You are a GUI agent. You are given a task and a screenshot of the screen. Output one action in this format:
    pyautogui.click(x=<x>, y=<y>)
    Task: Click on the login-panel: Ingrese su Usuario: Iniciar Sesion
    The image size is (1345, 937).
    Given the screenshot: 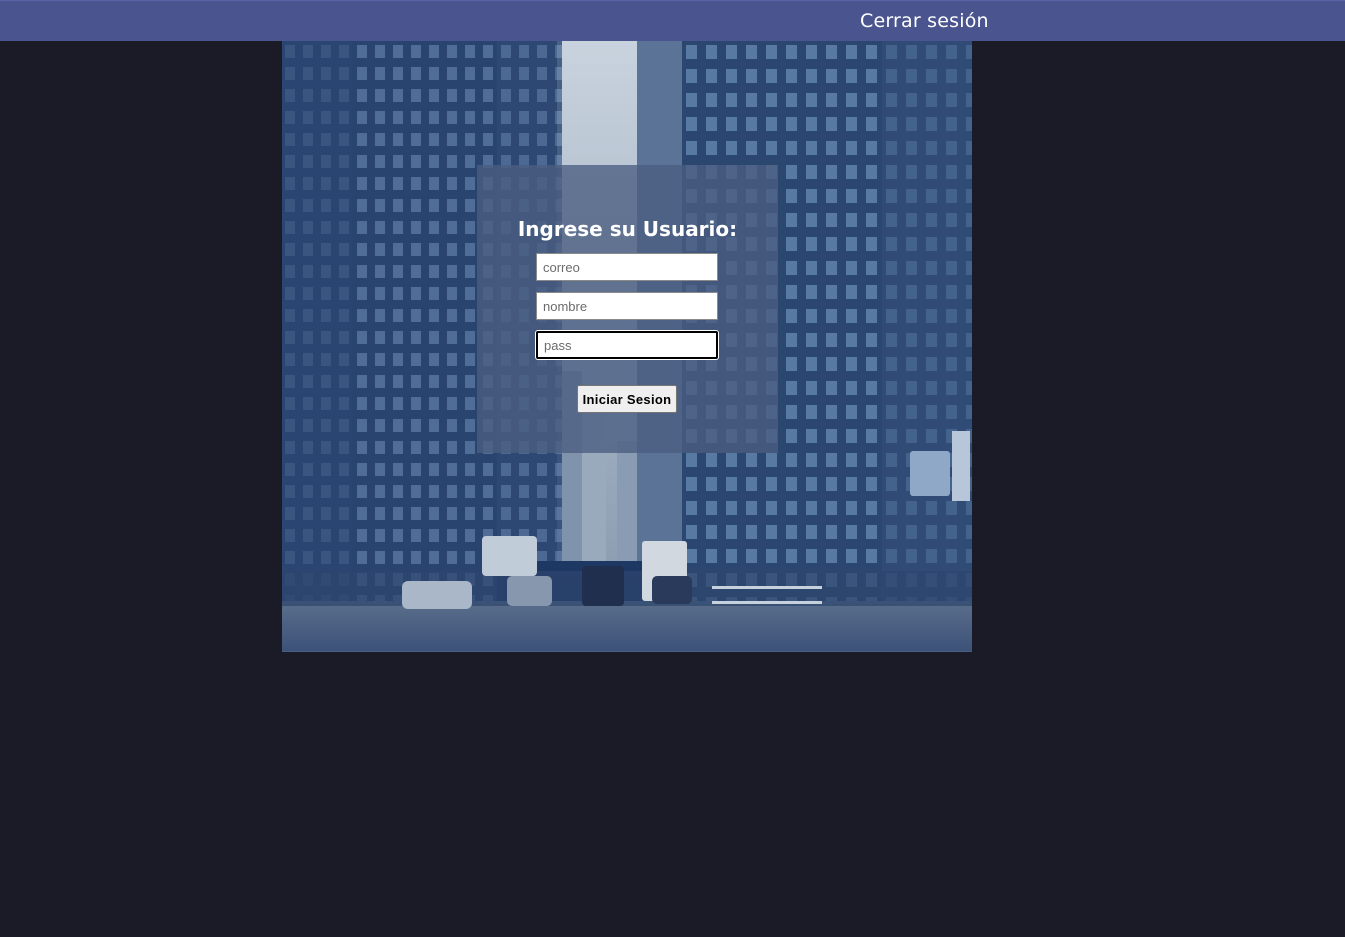 What is the action you would take?
    pyautogui.click(x=627, y=309)
    